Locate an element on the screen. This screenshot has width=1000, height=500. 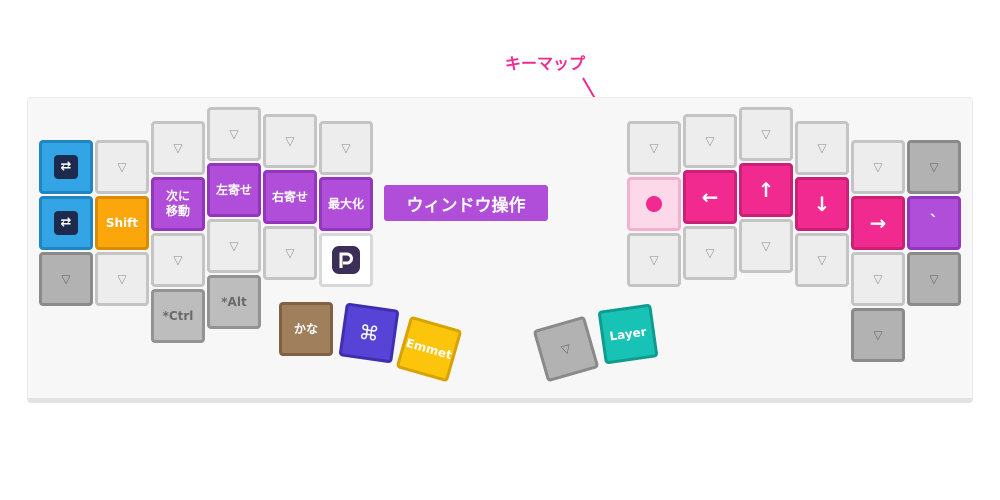
key-arrow-right: → is located at coordinates (878, 223).